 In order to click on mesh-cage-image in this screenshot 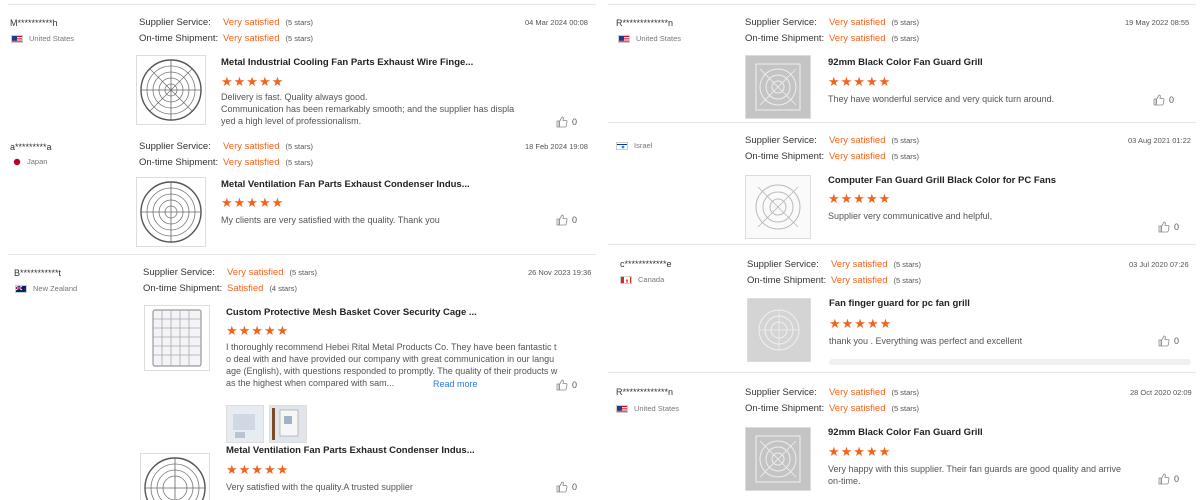, I will do `click(177, 338)`.